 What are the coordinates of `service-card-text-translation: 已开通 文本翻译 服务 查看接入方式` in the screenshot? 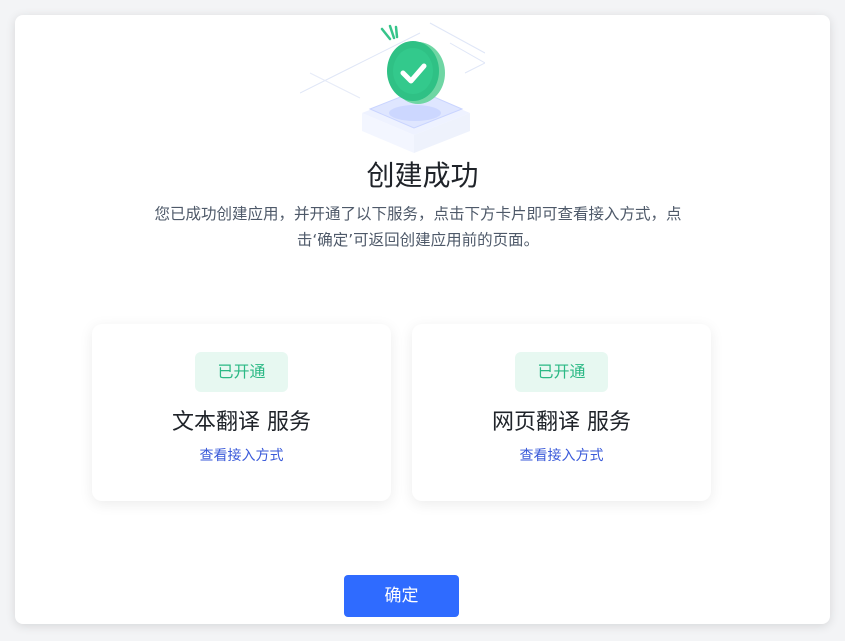 It's located at (241, 412).